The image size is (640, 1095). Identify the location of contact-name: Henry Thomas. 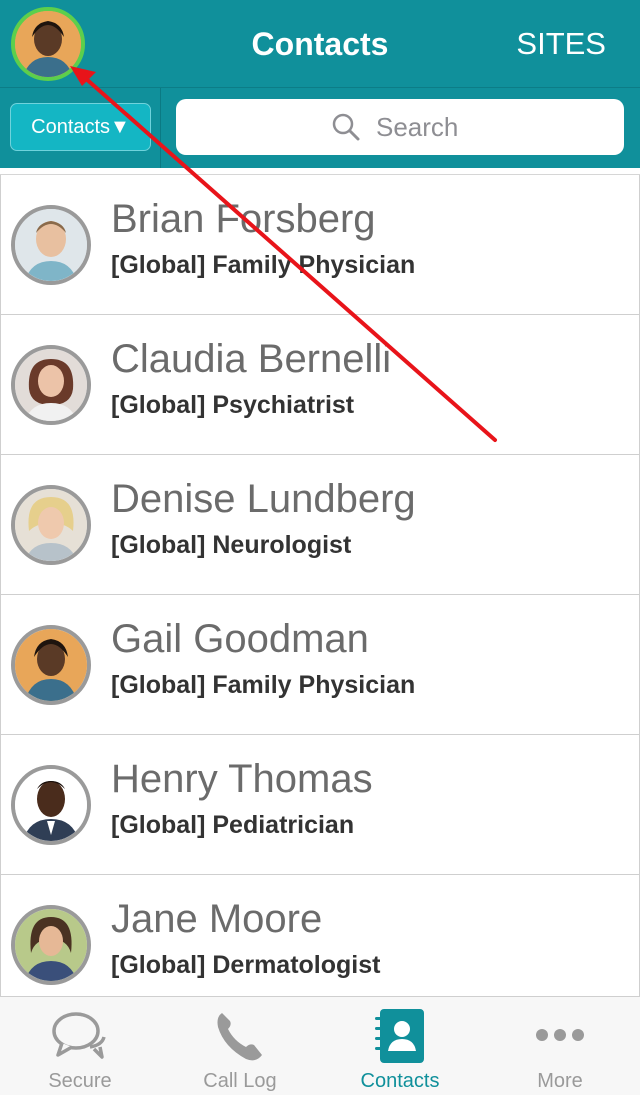
(242, 779).